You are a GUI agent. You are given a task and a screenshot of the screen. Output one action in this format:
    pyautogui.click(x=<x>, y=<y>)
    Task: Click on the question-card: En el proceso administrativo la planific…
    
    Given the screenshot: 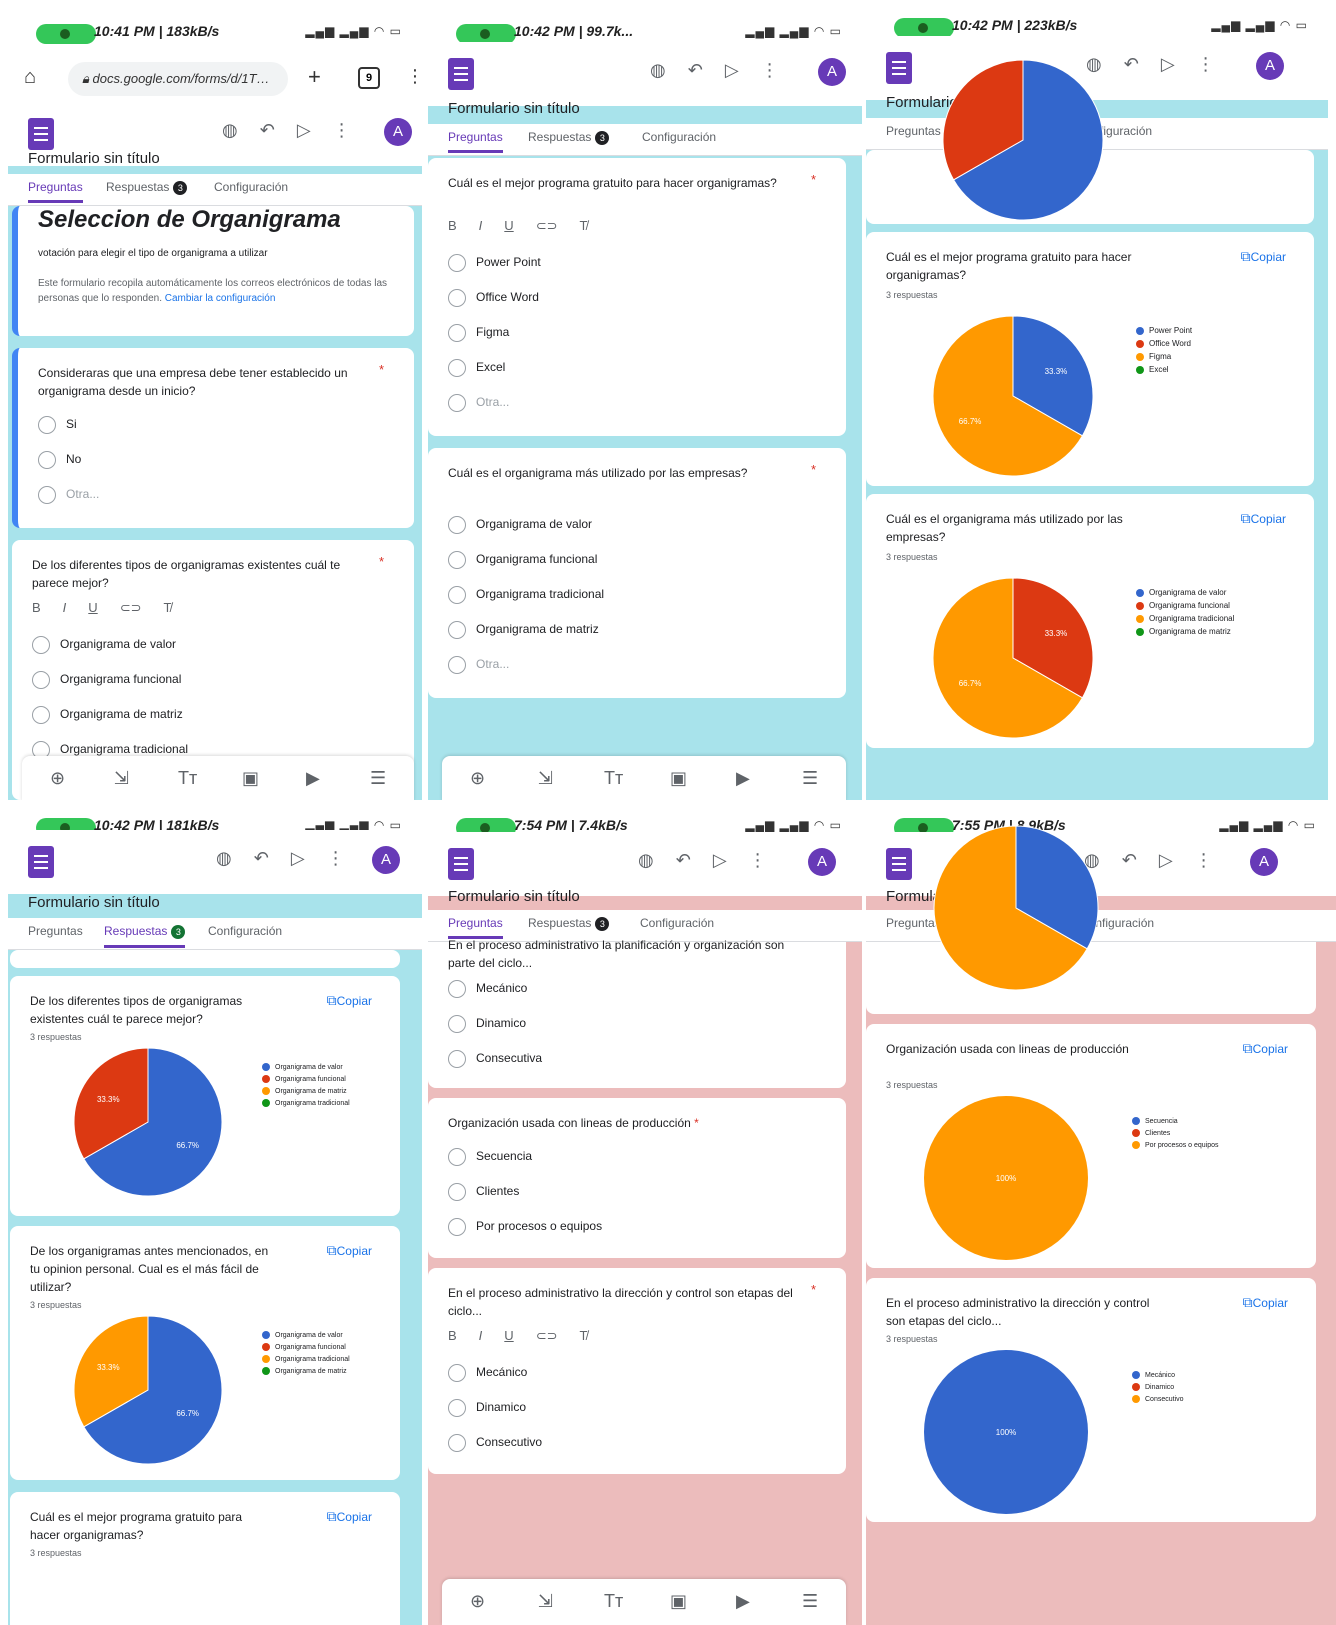 What is the action you would take?
    pyautogui.click(x=637, y=1013)
    